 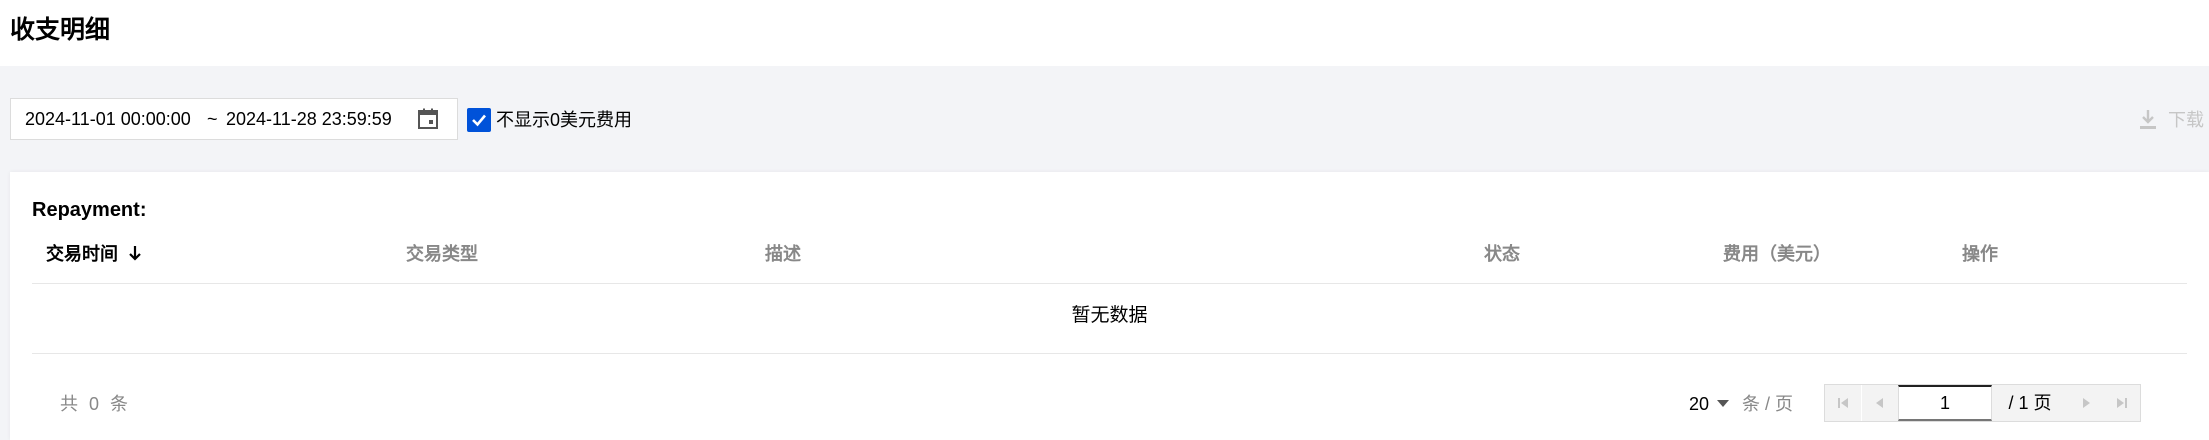 What do you see at coordinates (783, 254) in the screenshot?
I see `column-header-description: 描述` at bounding box center [783, 254].